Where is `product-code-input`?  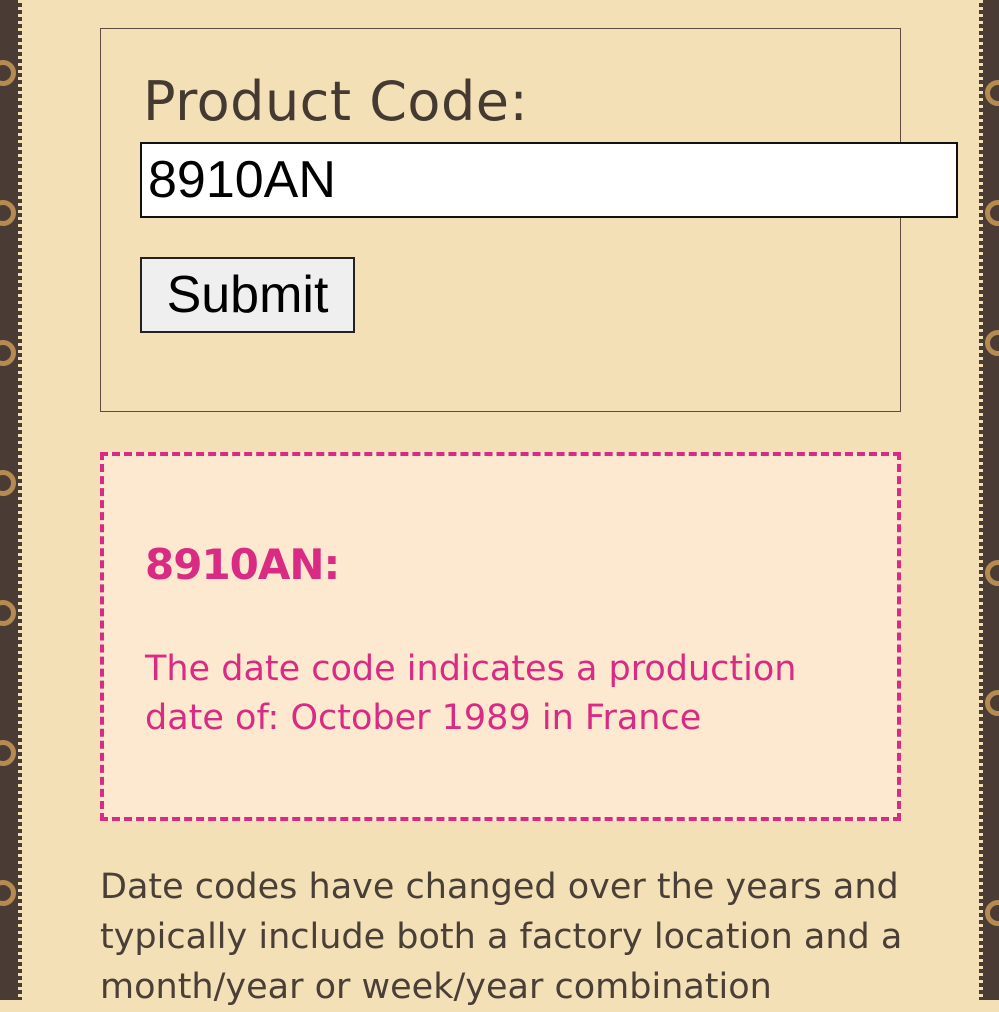 product-code-input is located at coordinates (549, 180).